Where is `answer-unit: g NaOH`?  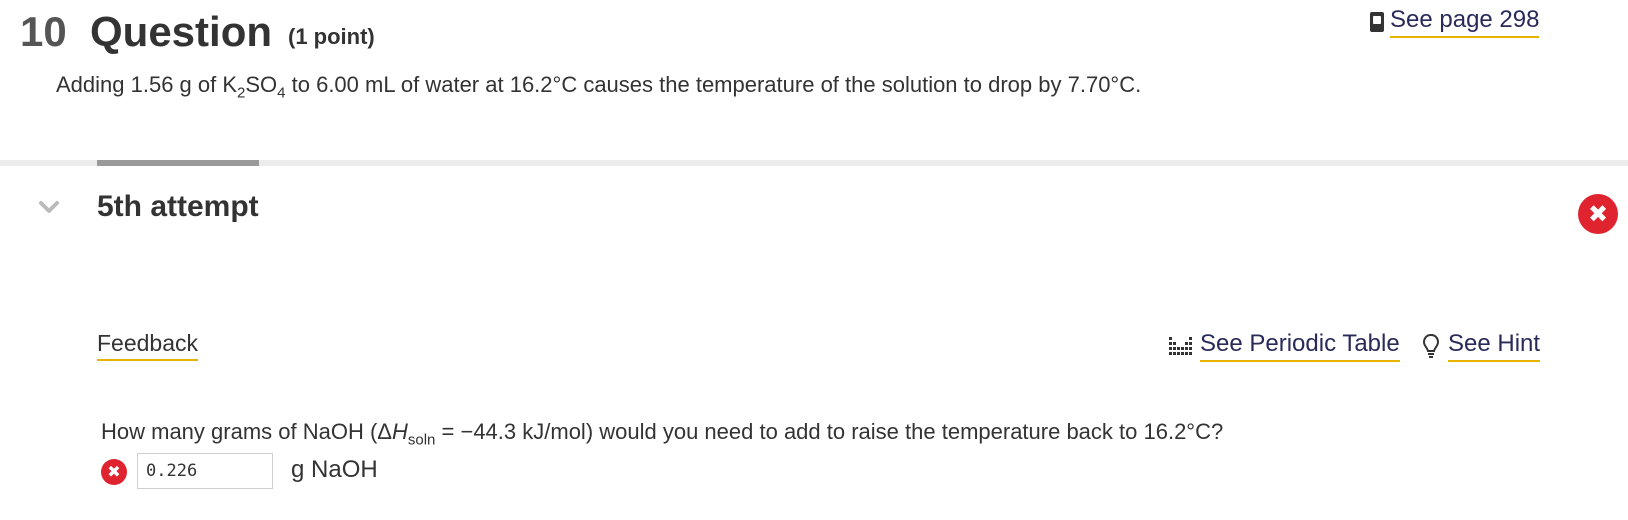 answer-unit: g NaOH is located at coordinates (334, 469).